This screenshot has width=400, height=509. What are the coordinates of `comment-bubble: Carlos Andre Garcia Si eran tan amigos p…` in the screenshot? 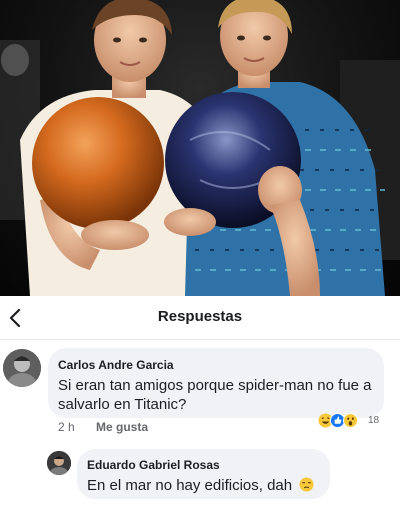 It's located at (216, 383).